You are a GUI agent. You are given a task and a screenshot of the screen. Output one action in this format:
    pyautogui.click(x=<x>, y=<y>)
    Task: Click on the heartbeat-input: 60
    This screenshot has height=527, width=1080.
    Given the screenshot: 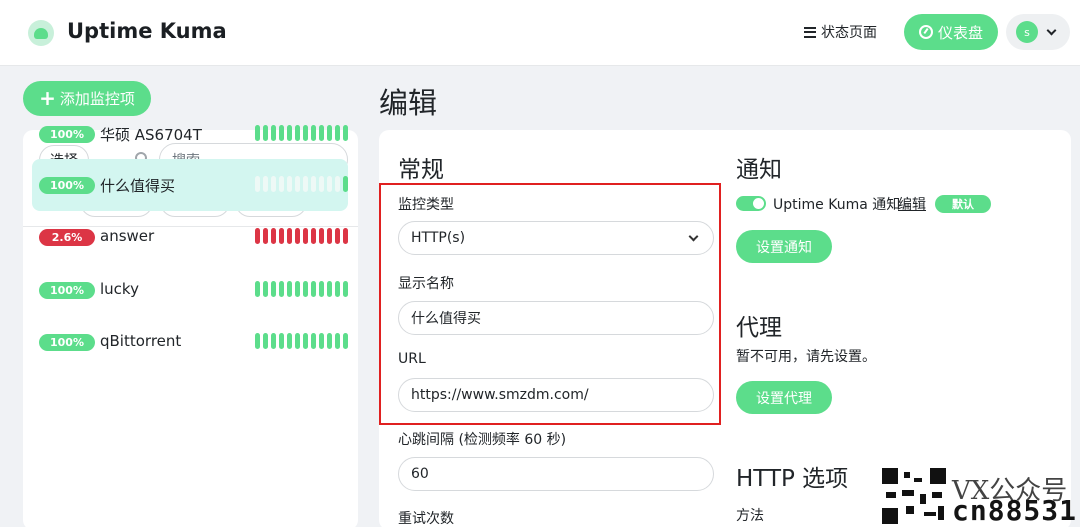 What is the action you would take?
    pyautogui.click(x=556, y=474)
    